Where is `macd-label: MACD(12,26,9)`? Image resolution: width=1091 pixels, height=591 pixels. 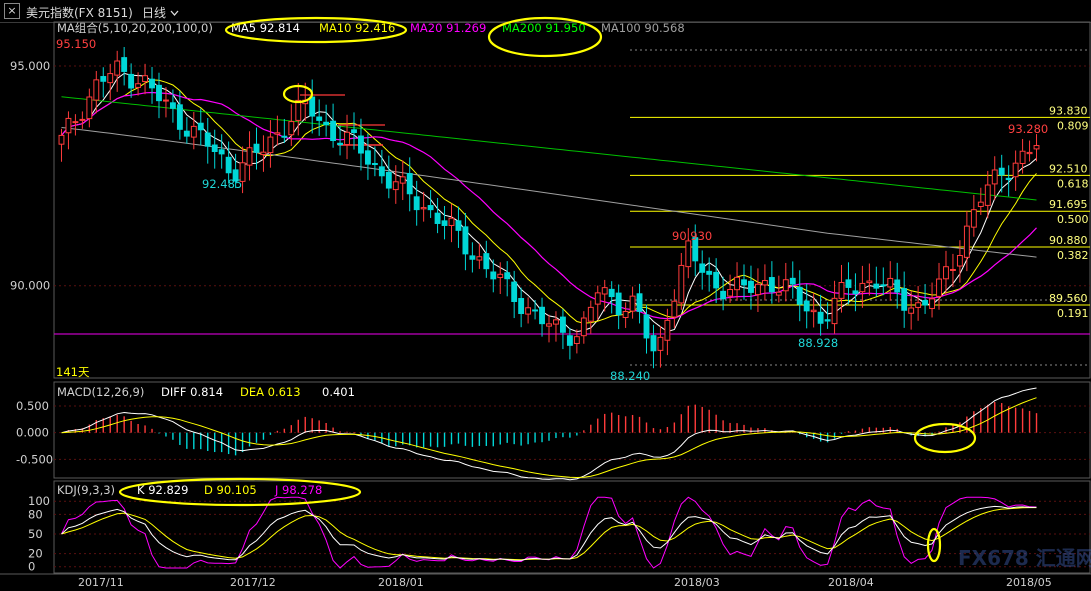
macd-label: MACD(12,26,9) is located at coordinates (100, 392).